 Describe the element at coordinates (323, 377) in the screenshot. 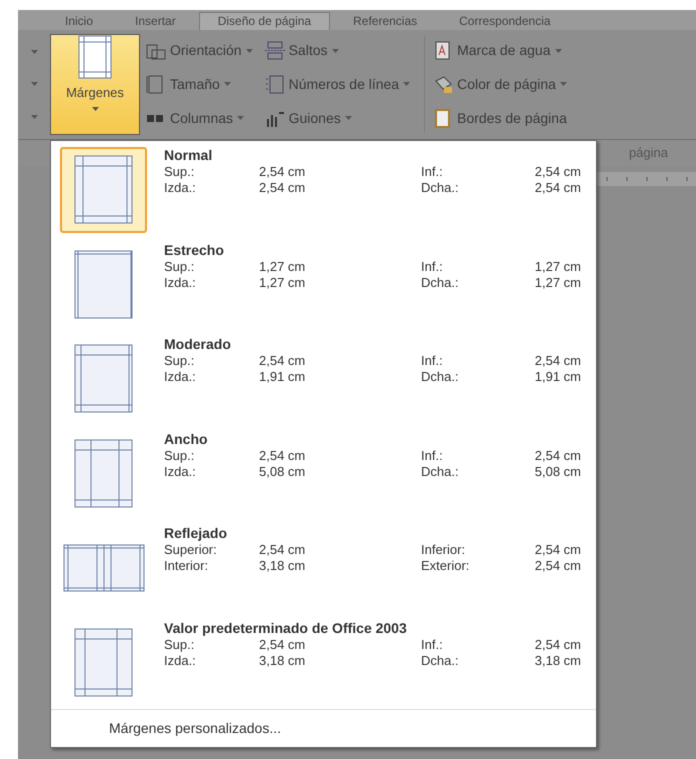

I see `margin-preset: Moderado Sup.: 2,54 cm Inf.: 2,54 cm Izda.: 1,91 cm Dcha.: 1,91 cm` at that location.